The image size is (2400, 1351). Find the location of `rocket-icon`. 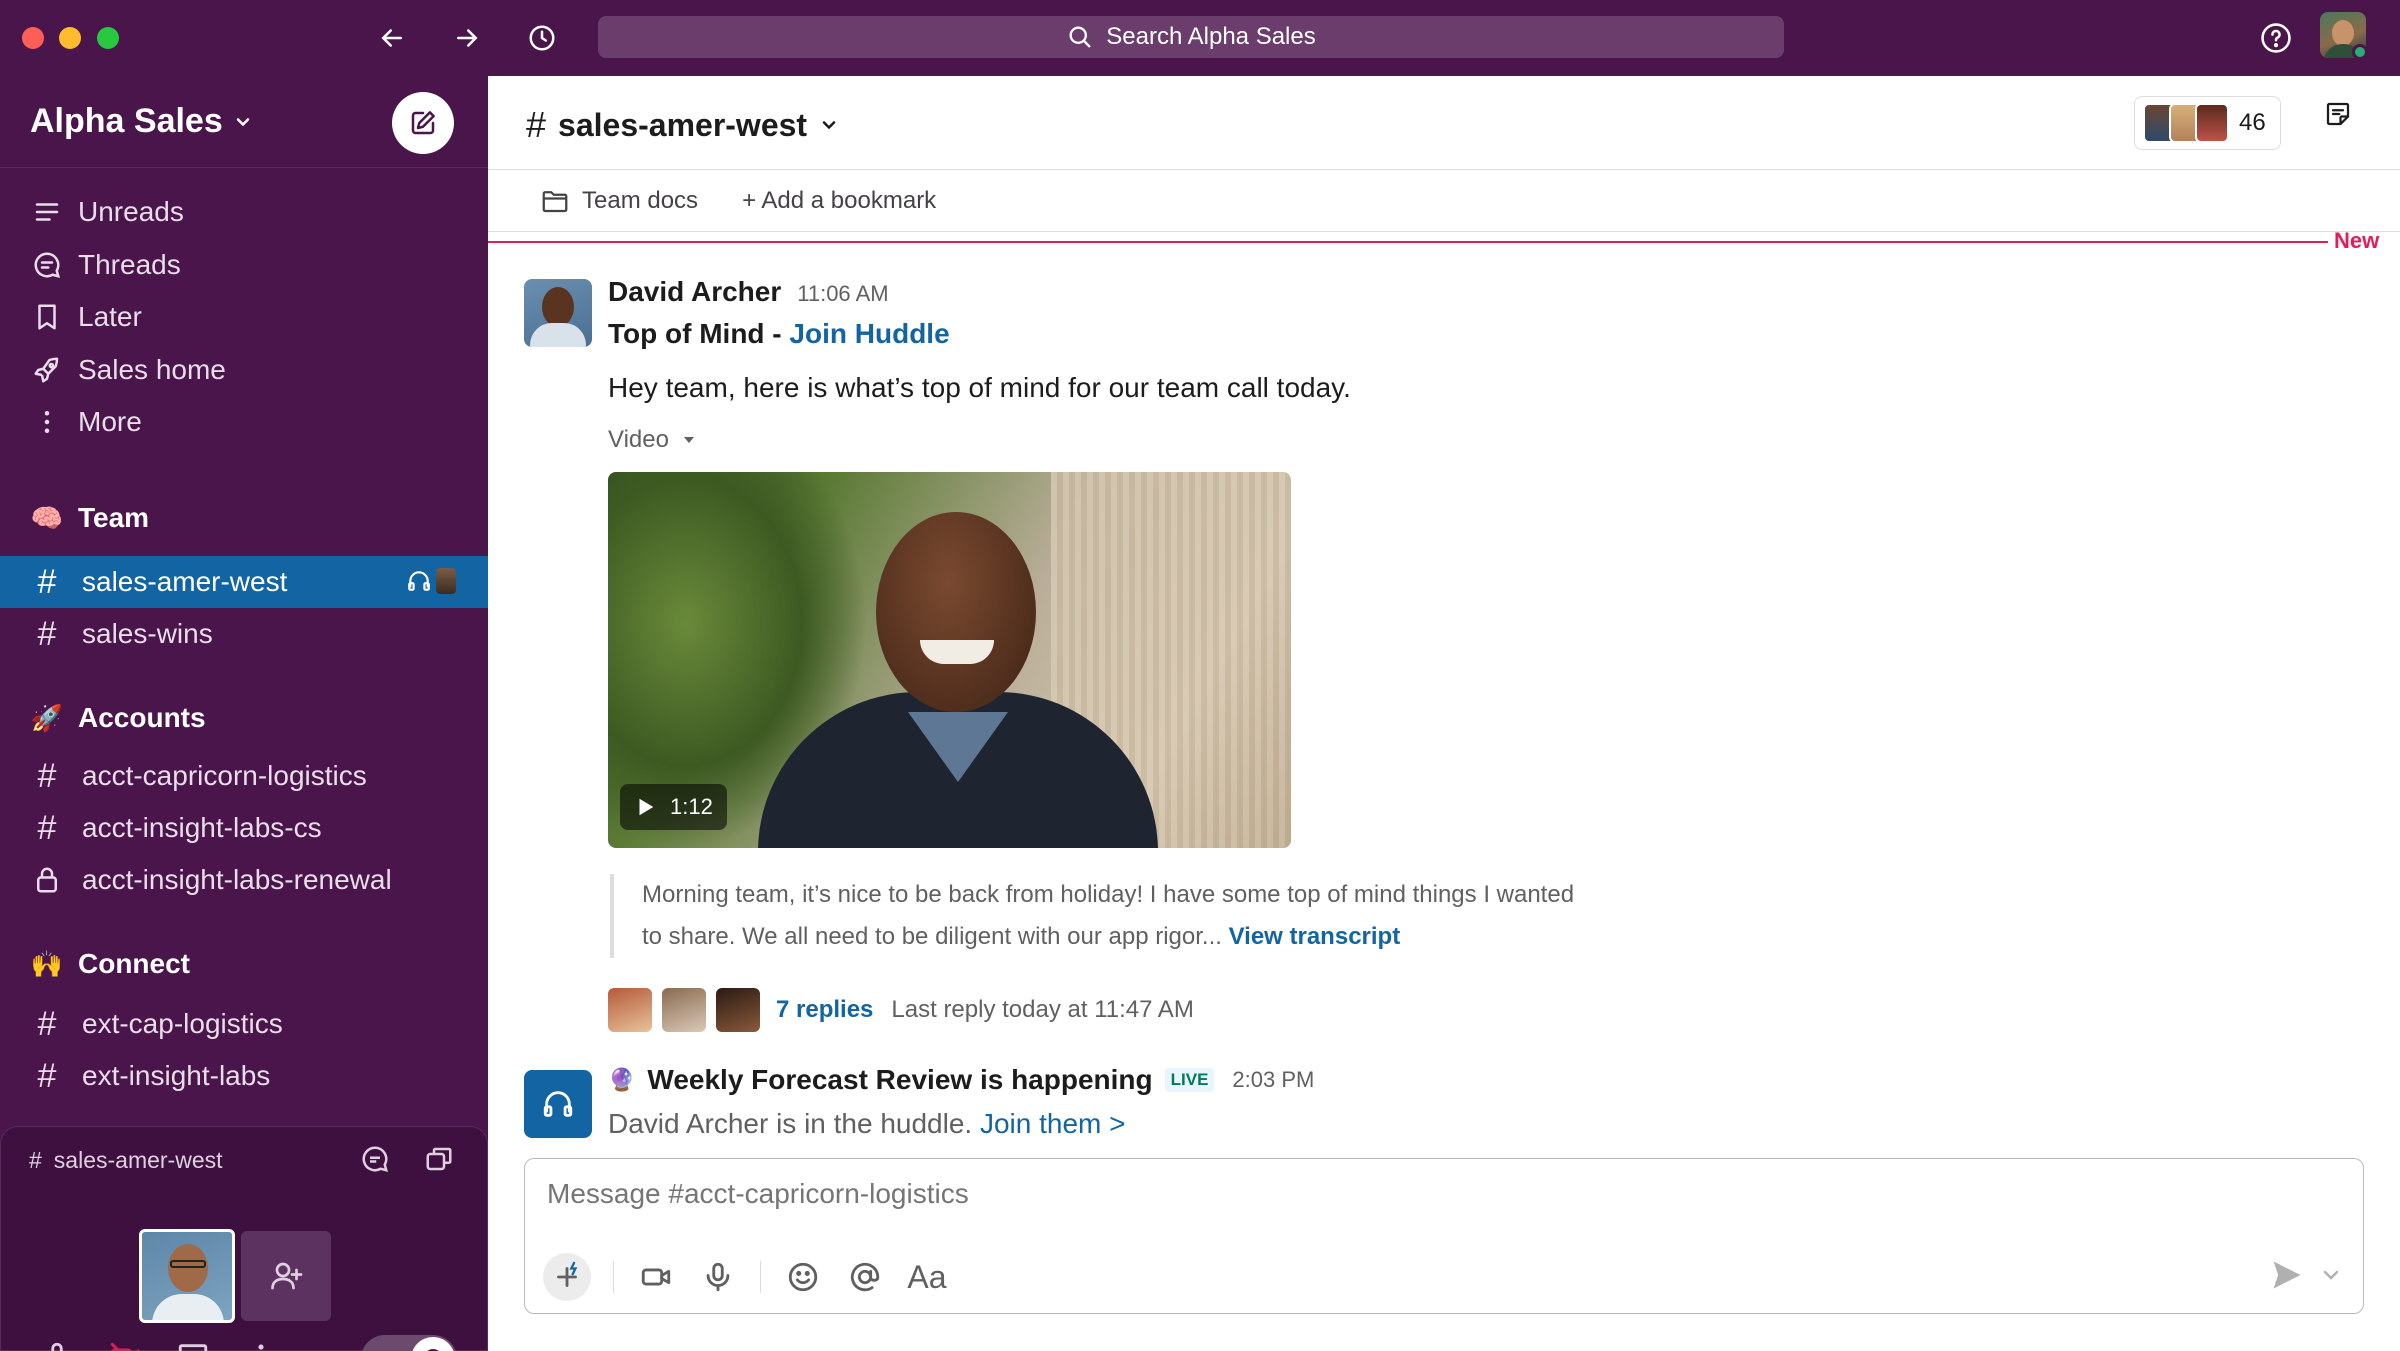

rocket-icon is located at coordinates (46, 370).